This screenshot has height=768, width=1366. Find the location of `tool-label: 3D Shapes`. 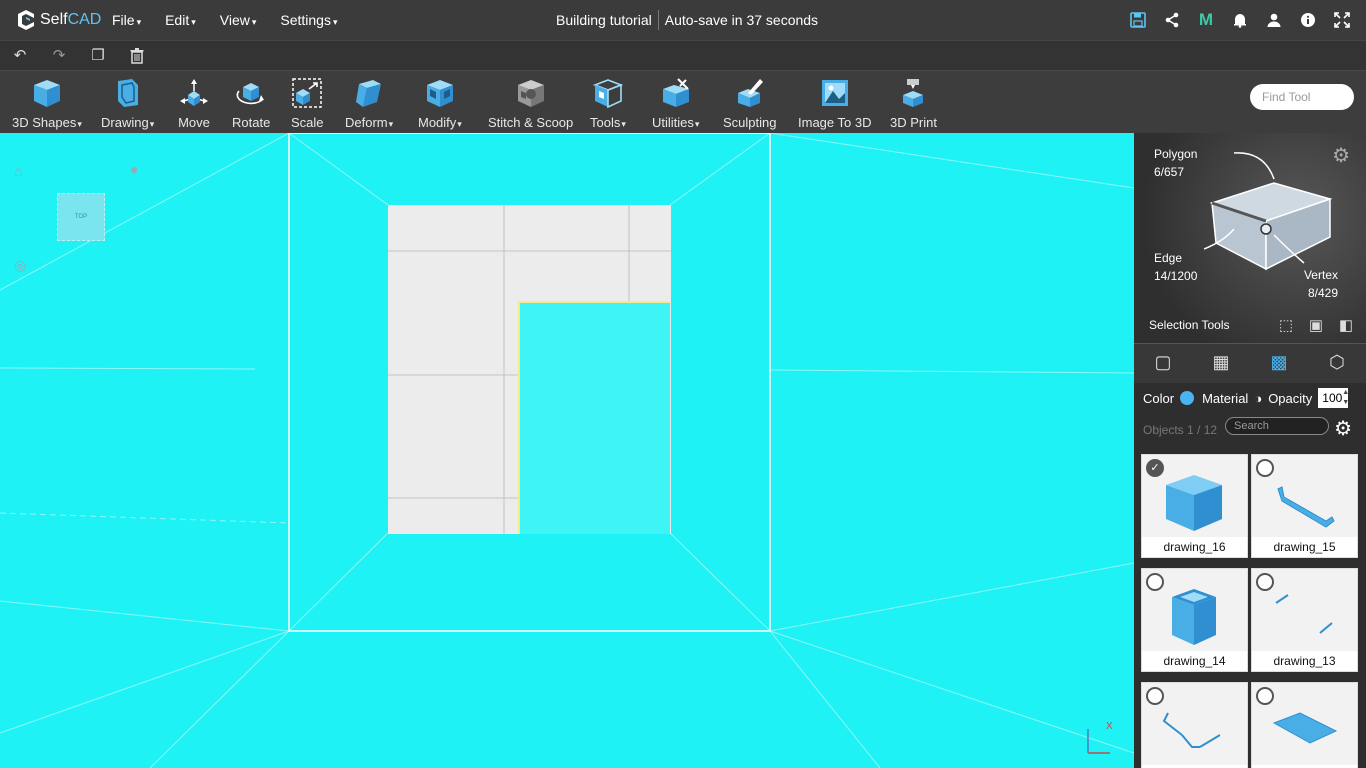

tool-label: 3D Shapes is located at coordinates (47, 122).